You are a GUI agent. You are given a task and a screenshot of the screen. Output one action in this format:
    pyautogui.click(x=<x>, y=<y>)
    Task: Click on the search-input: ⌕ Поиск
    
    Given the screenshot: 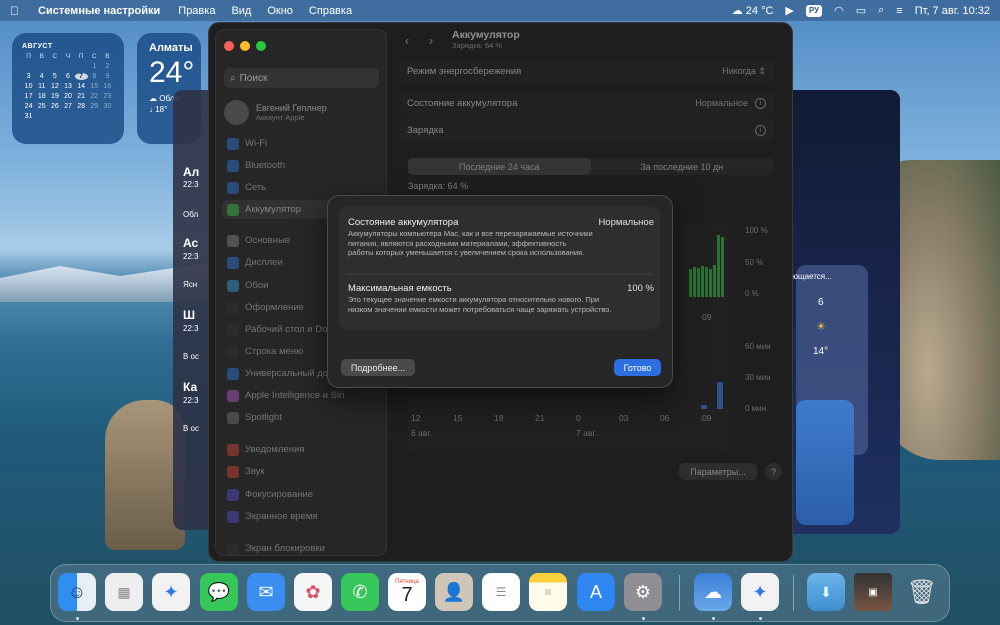 What is the action you would take?
    pyautogui.click(x=301, y=78)
    